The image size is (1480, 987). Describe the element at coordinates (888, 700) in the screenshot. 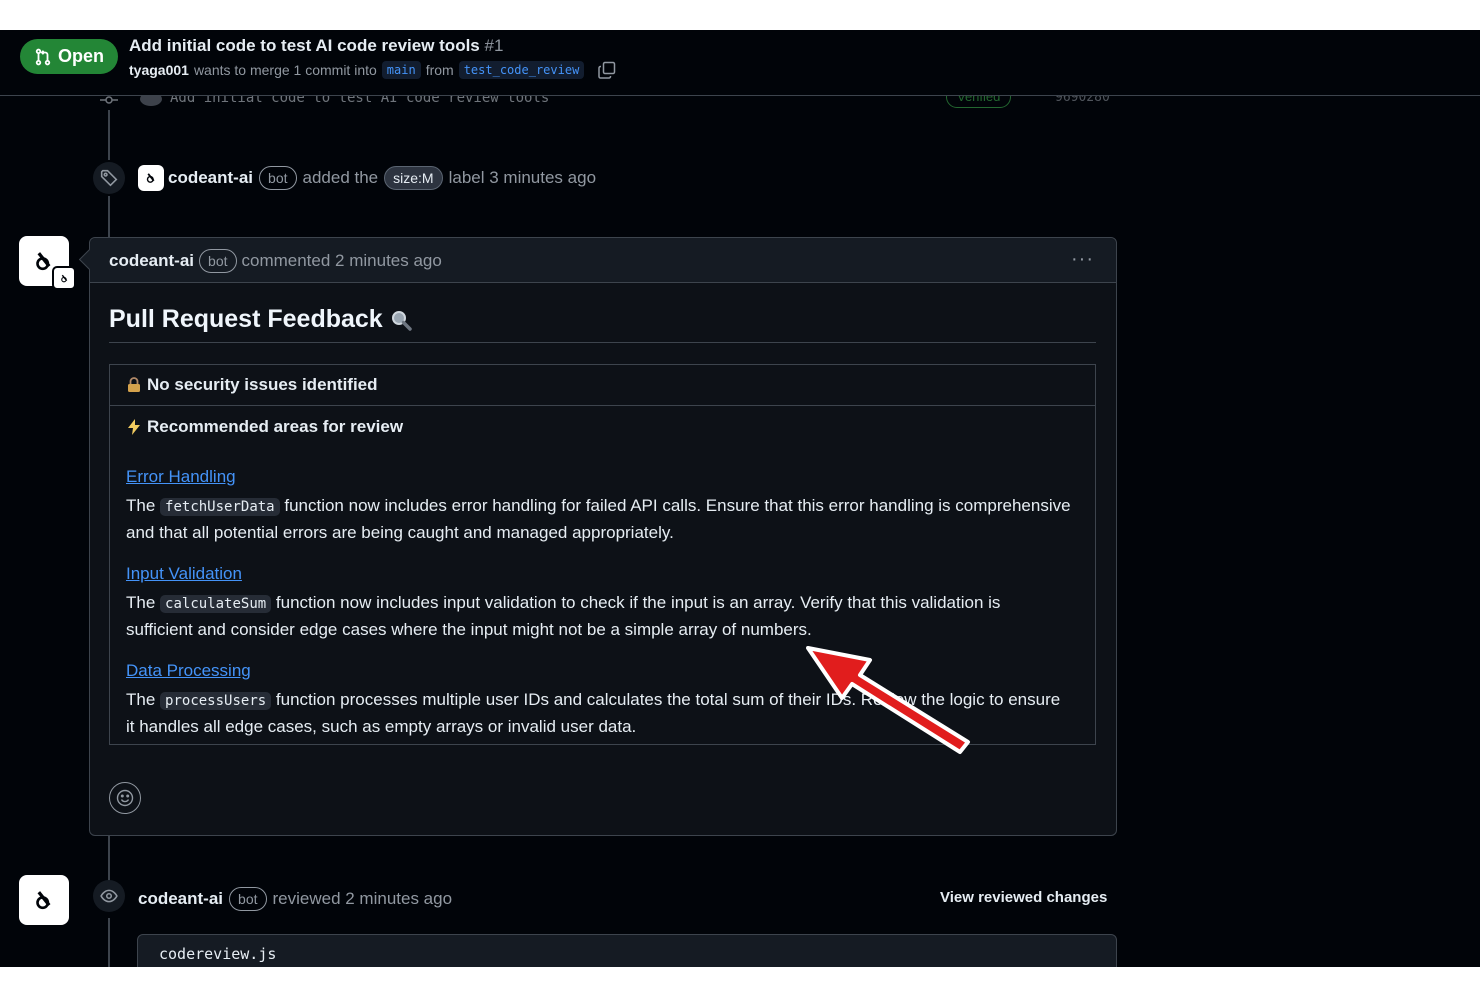

I see `annotation-arrow` at that location.